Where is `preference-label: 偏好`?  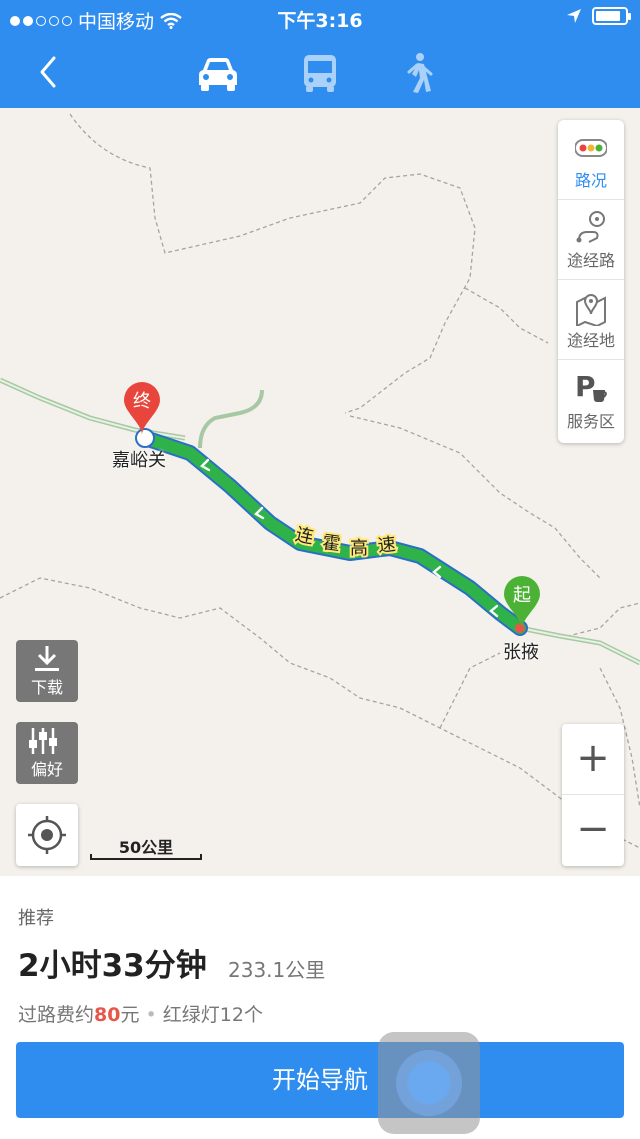
preference-label: 偏好 is located at coordinates (46, 769).